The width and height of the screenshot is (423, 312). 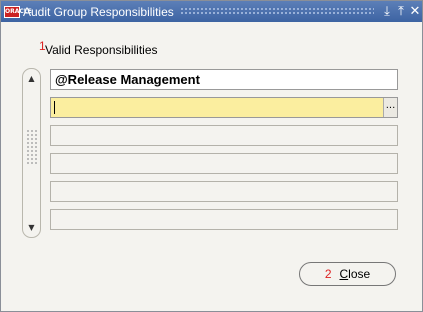 I want to click on close-button-number: 2, so click(x=328, y=274).